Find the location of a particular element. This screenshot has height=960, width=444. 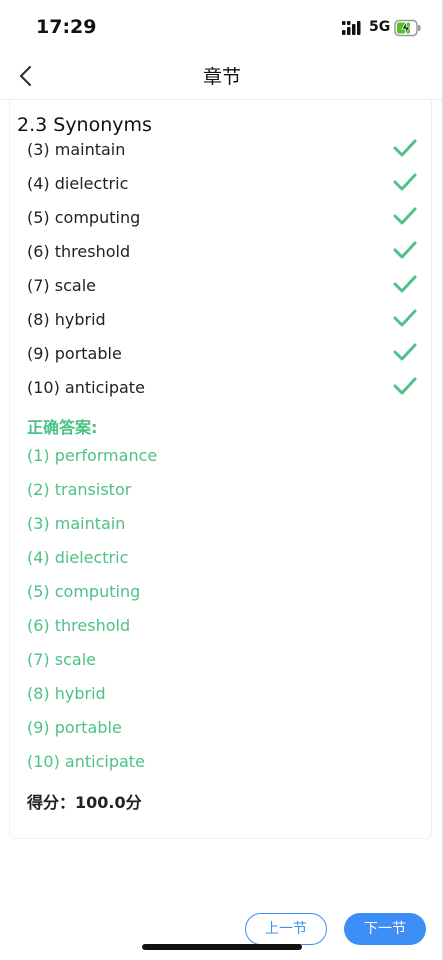

previous-section-button: 上一节 is located at coordinates (286, 929).